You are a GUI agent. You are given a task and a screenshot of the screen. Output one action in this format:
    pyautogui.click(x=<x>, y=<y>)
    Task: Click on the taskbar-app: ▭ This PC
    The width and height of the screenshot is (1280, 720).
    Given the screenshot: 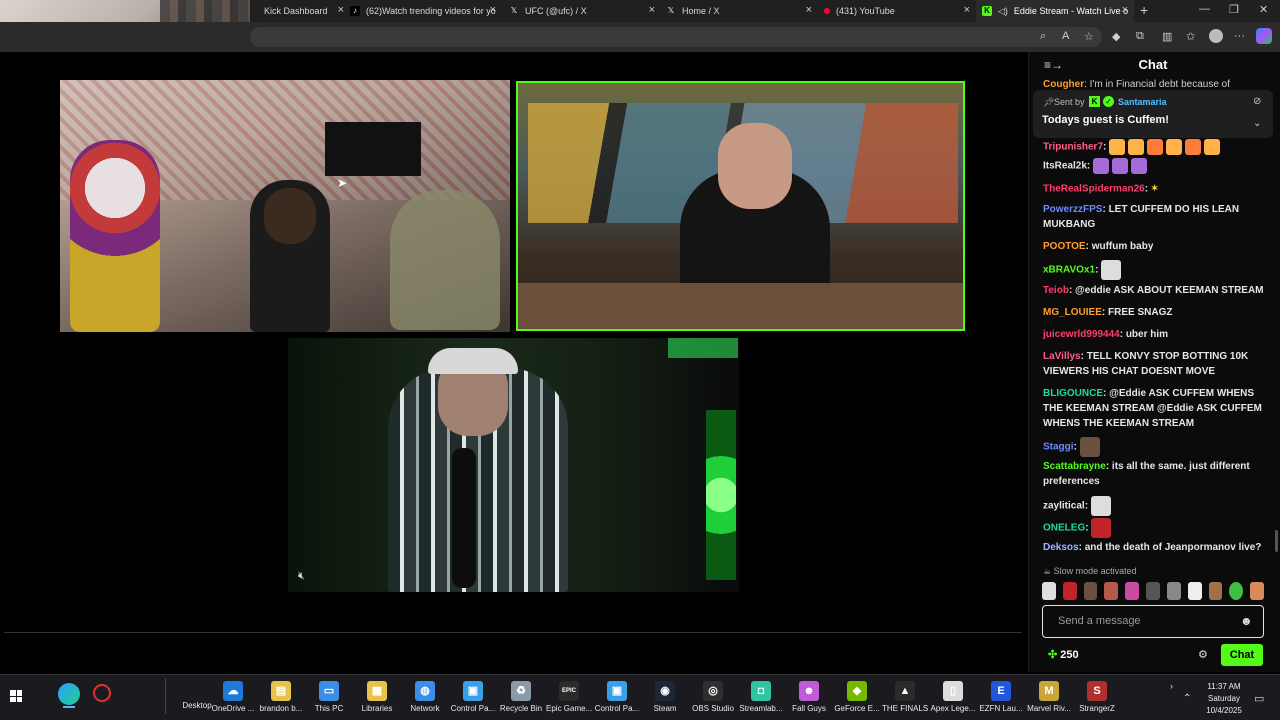 What is the action you would take?
    pyautogui.click(x=329, y=697)
    